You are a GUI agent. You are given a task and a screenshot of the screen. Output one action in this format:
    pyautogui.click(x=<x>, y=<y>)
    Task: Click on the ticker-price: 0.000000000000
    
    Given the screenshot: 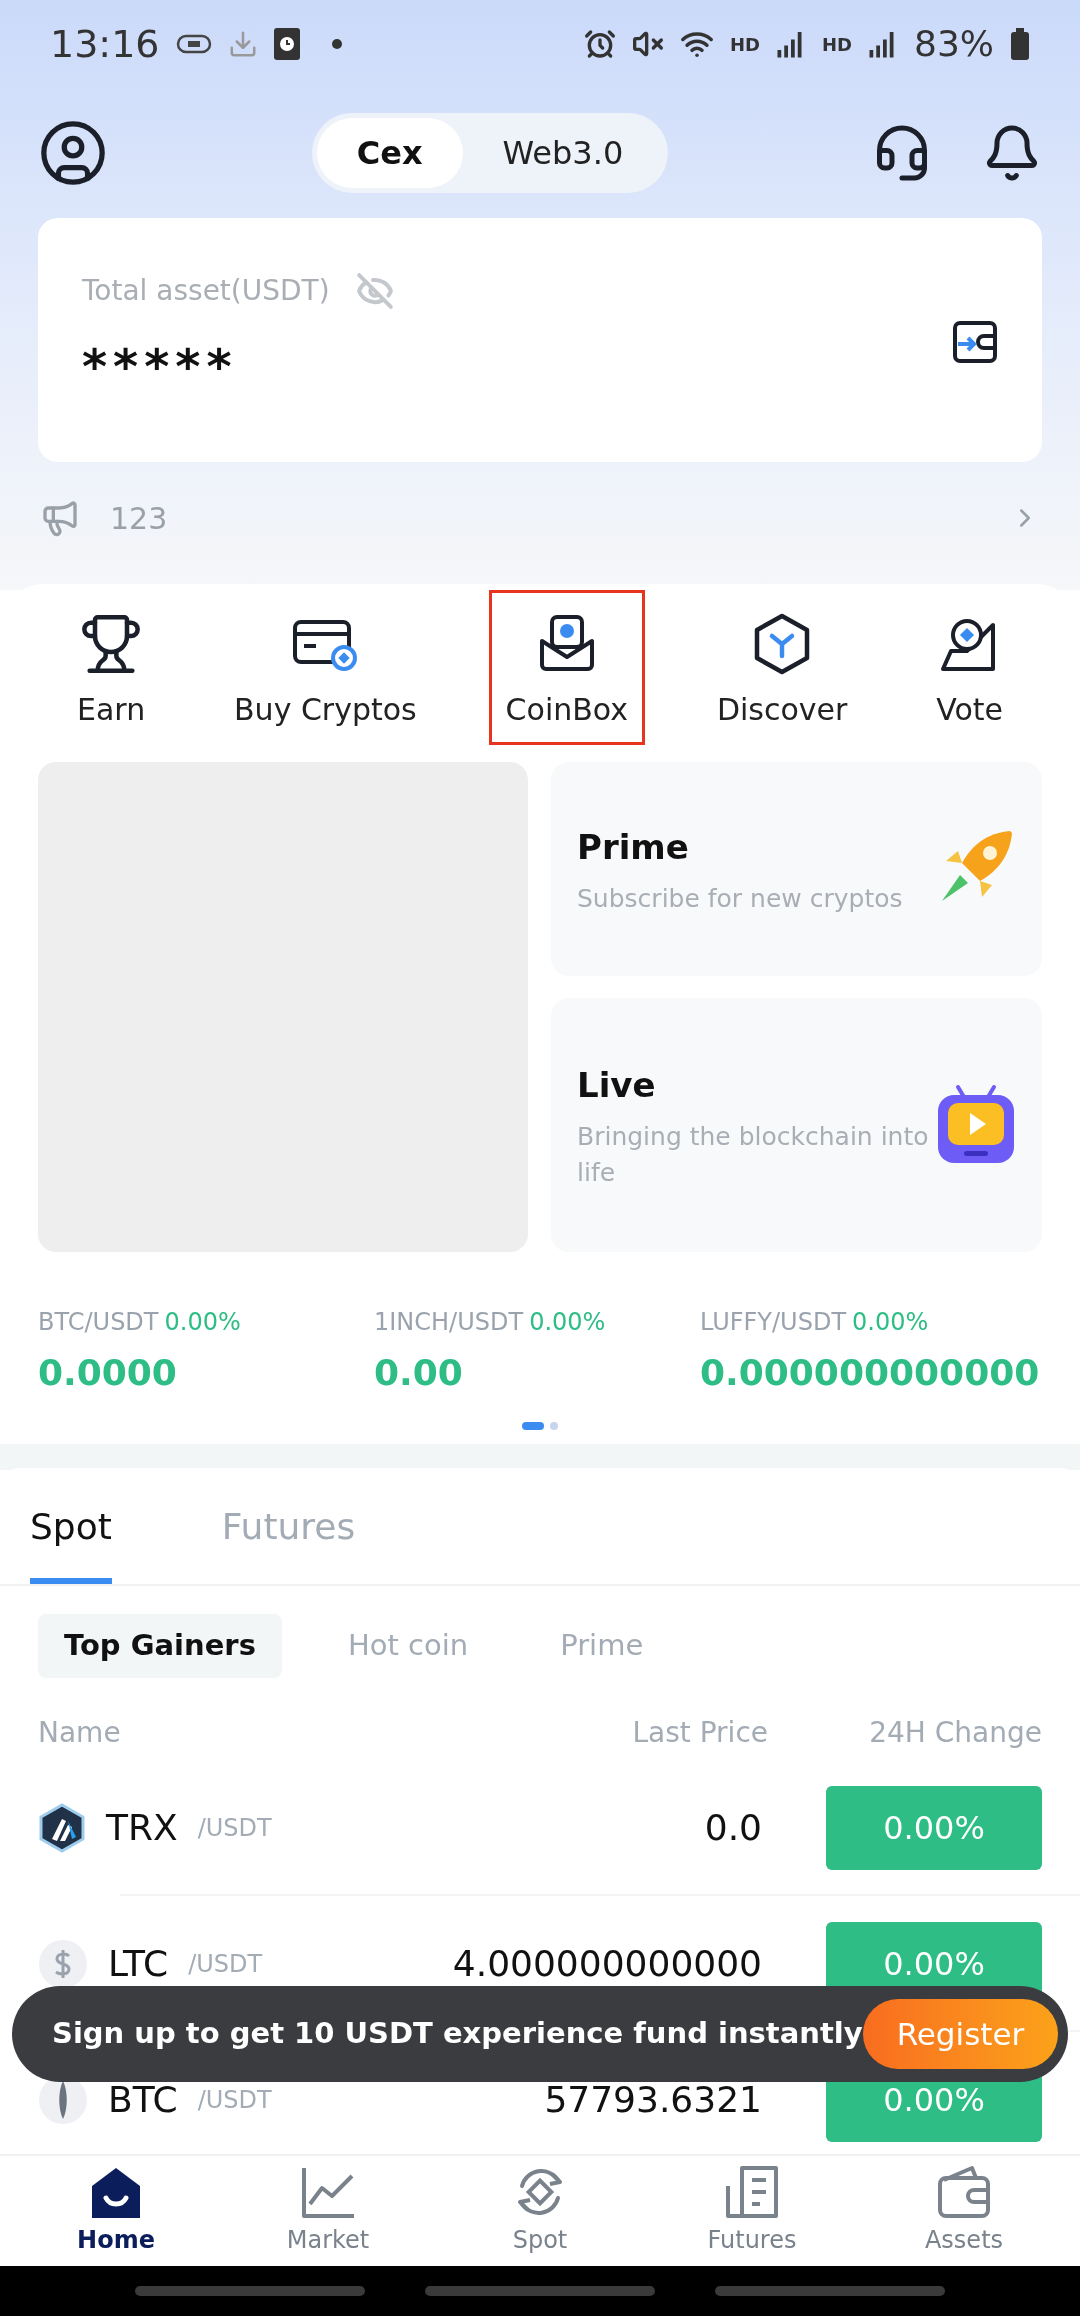 What is the action you would take?
    pyautogui.click(x=870, y=1373)
    